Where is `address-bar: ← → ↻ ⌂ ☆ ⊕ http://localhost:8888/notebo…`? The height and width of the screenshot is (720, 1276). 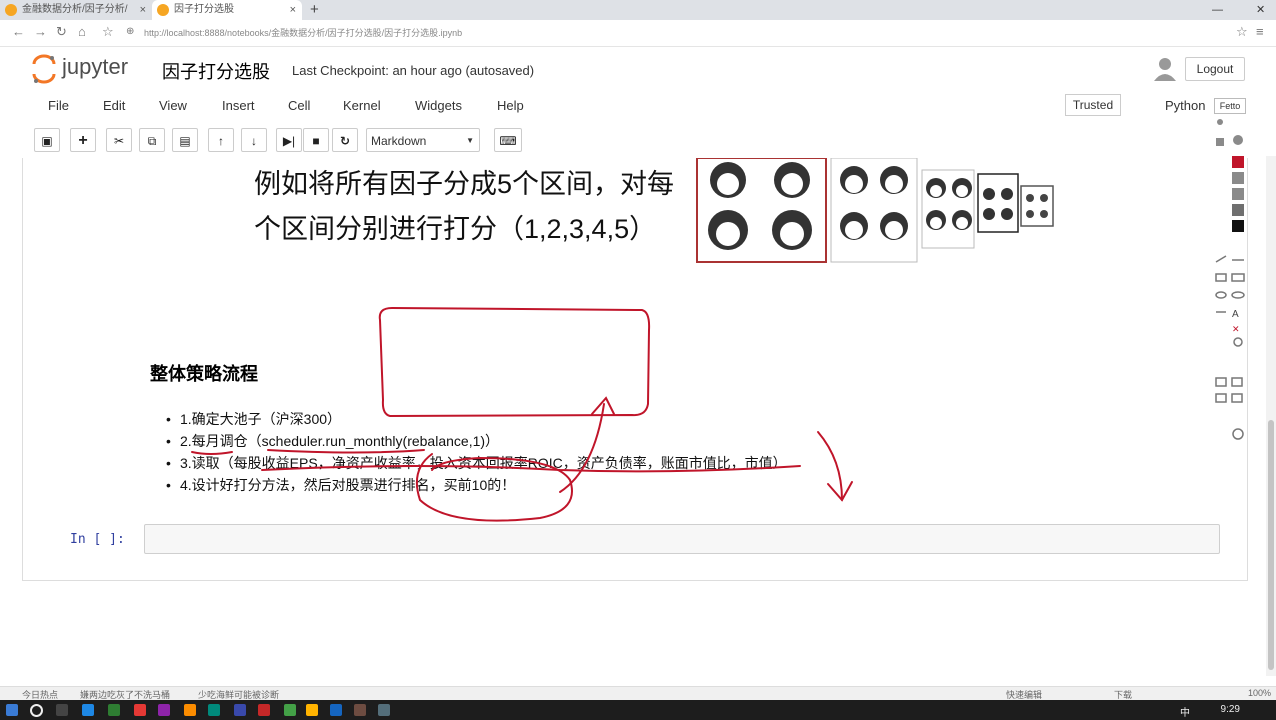 address-bar: ← → ↻ ⌂ ☆ ⊕ http://localhost:8888/notebo… is located at coordinates (638, 33).